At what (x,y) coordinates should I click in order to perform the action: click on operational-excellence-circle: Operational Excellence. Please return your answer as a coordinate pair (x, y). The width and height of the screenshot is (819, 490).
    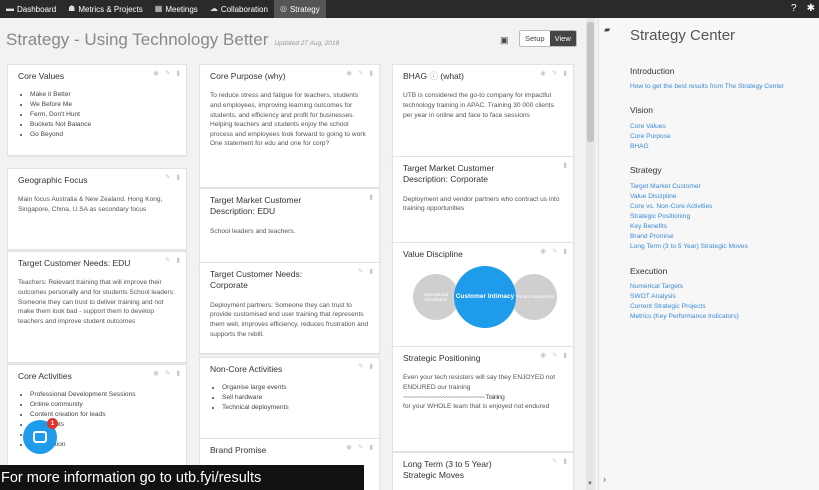
    Looking at the image, I should click on (436, 297).